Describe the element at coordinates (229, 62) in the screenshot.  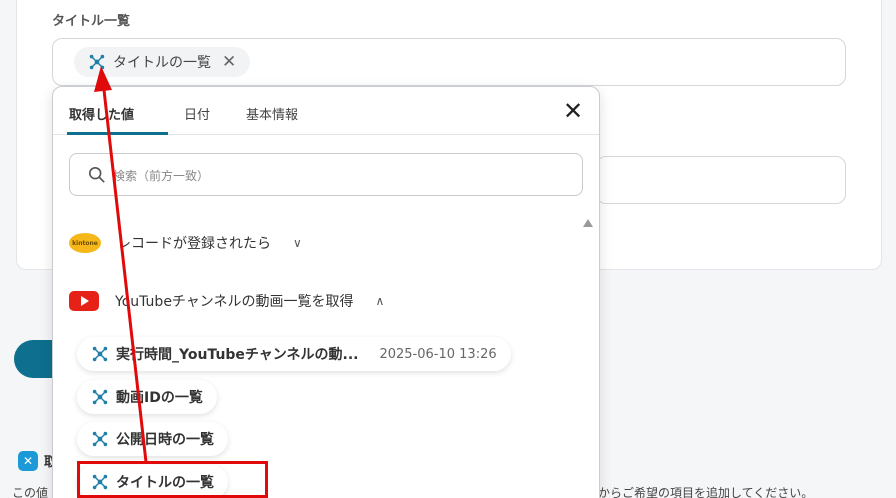
I see `remove-chip-icon: ✕` at that location.